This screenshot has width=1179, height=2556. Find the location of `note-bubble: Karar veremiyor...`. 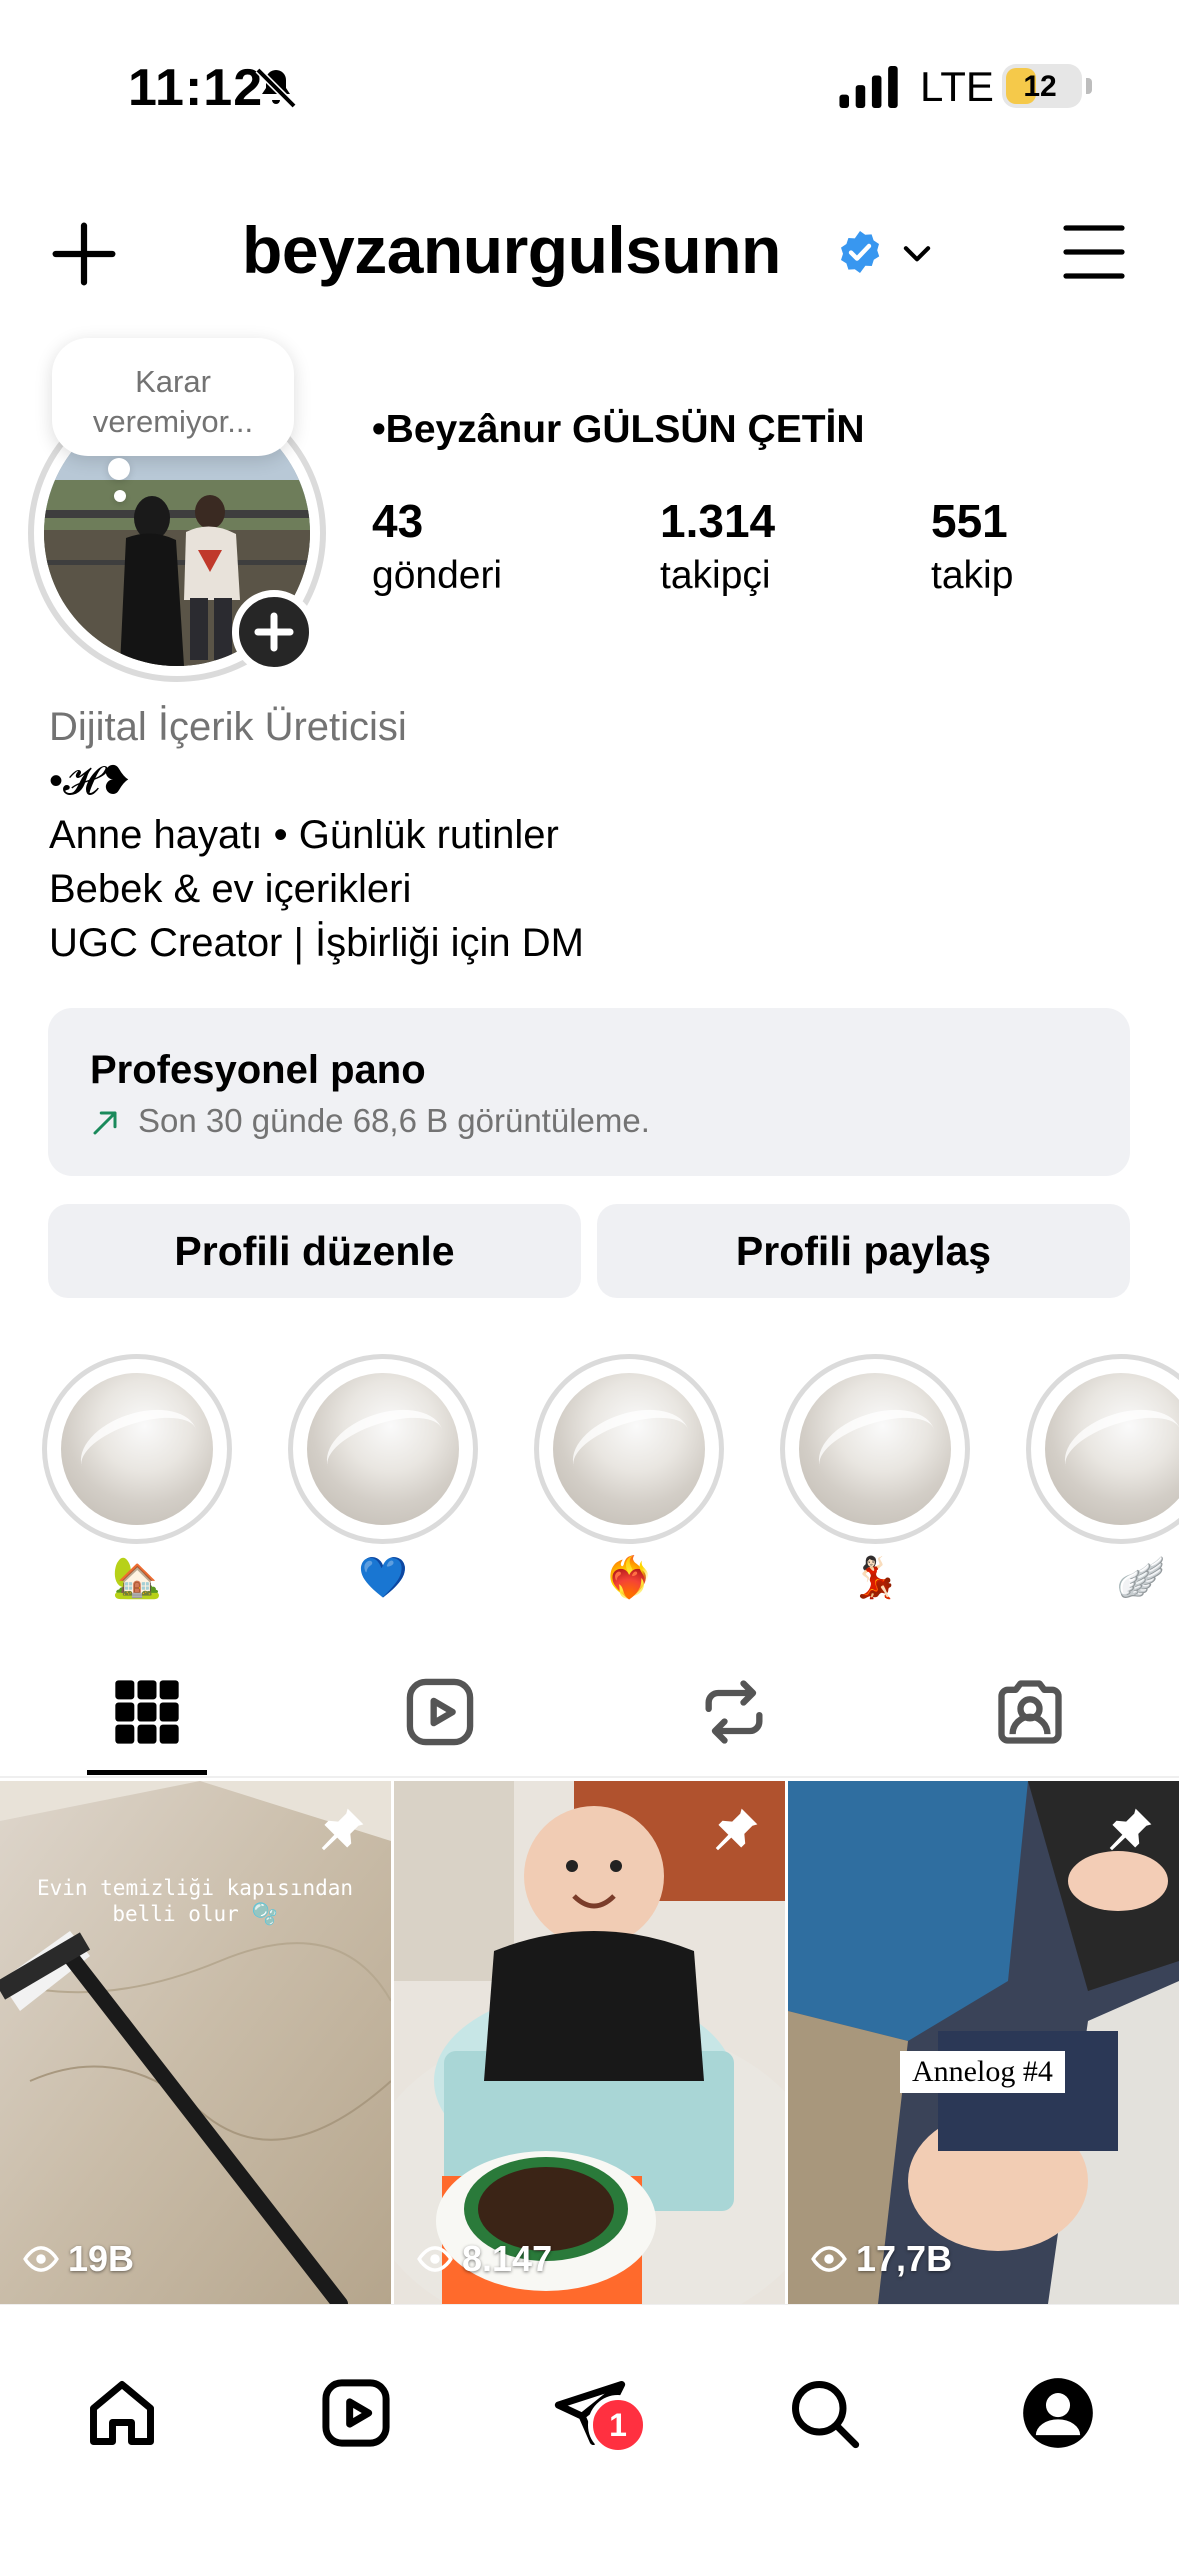

note-bubble: Karar veremiyor... is located at coordinates (173, 397).